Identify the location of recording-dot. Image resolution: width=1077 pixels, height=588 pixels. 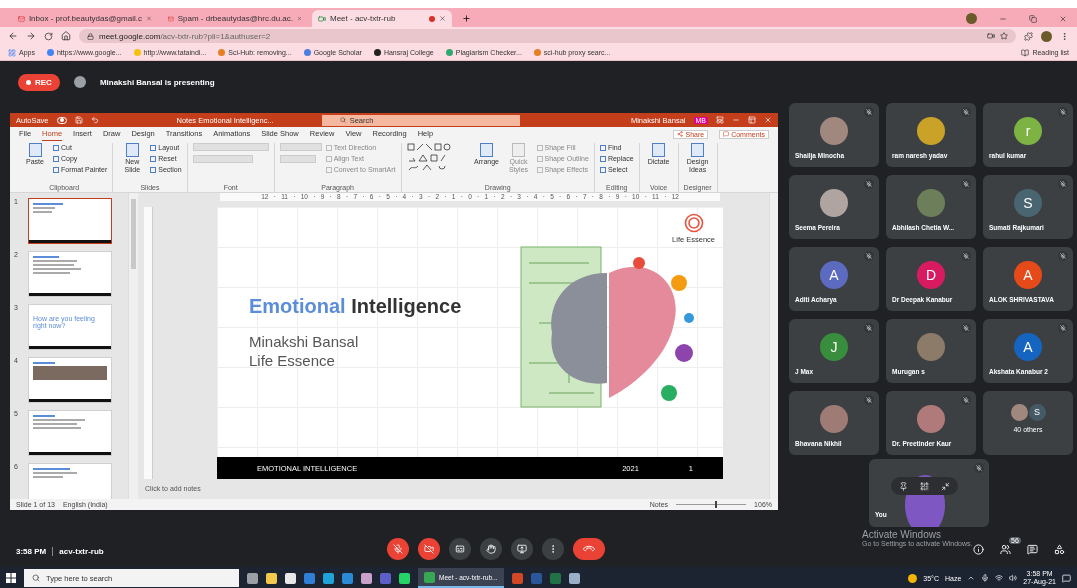
(432, 18).